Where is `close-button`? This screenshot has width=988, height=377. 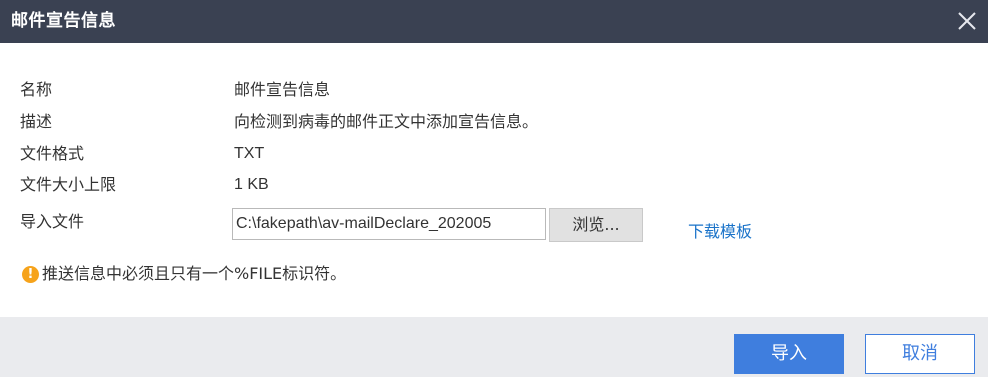 close-button is located at coordinates (967, 21).